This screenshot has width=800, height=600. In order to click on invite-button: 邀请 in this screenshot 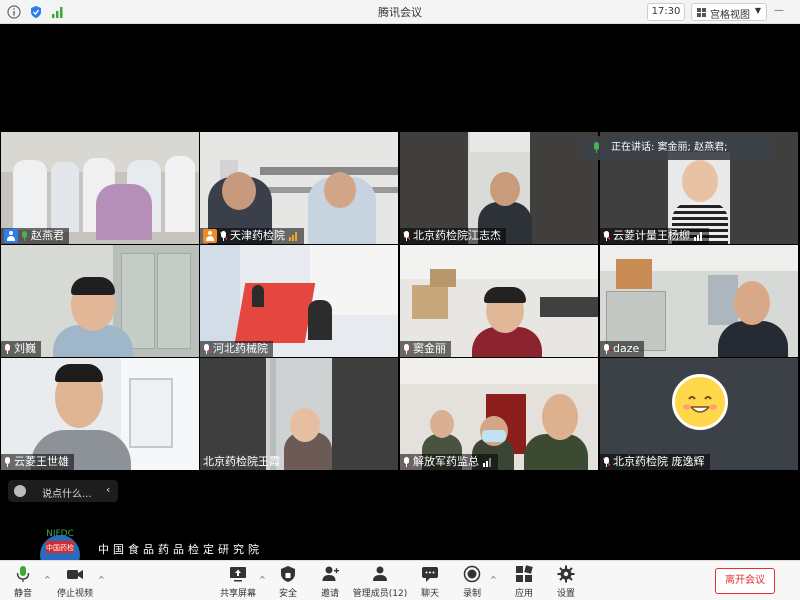, I will do `click(330, 580)`.